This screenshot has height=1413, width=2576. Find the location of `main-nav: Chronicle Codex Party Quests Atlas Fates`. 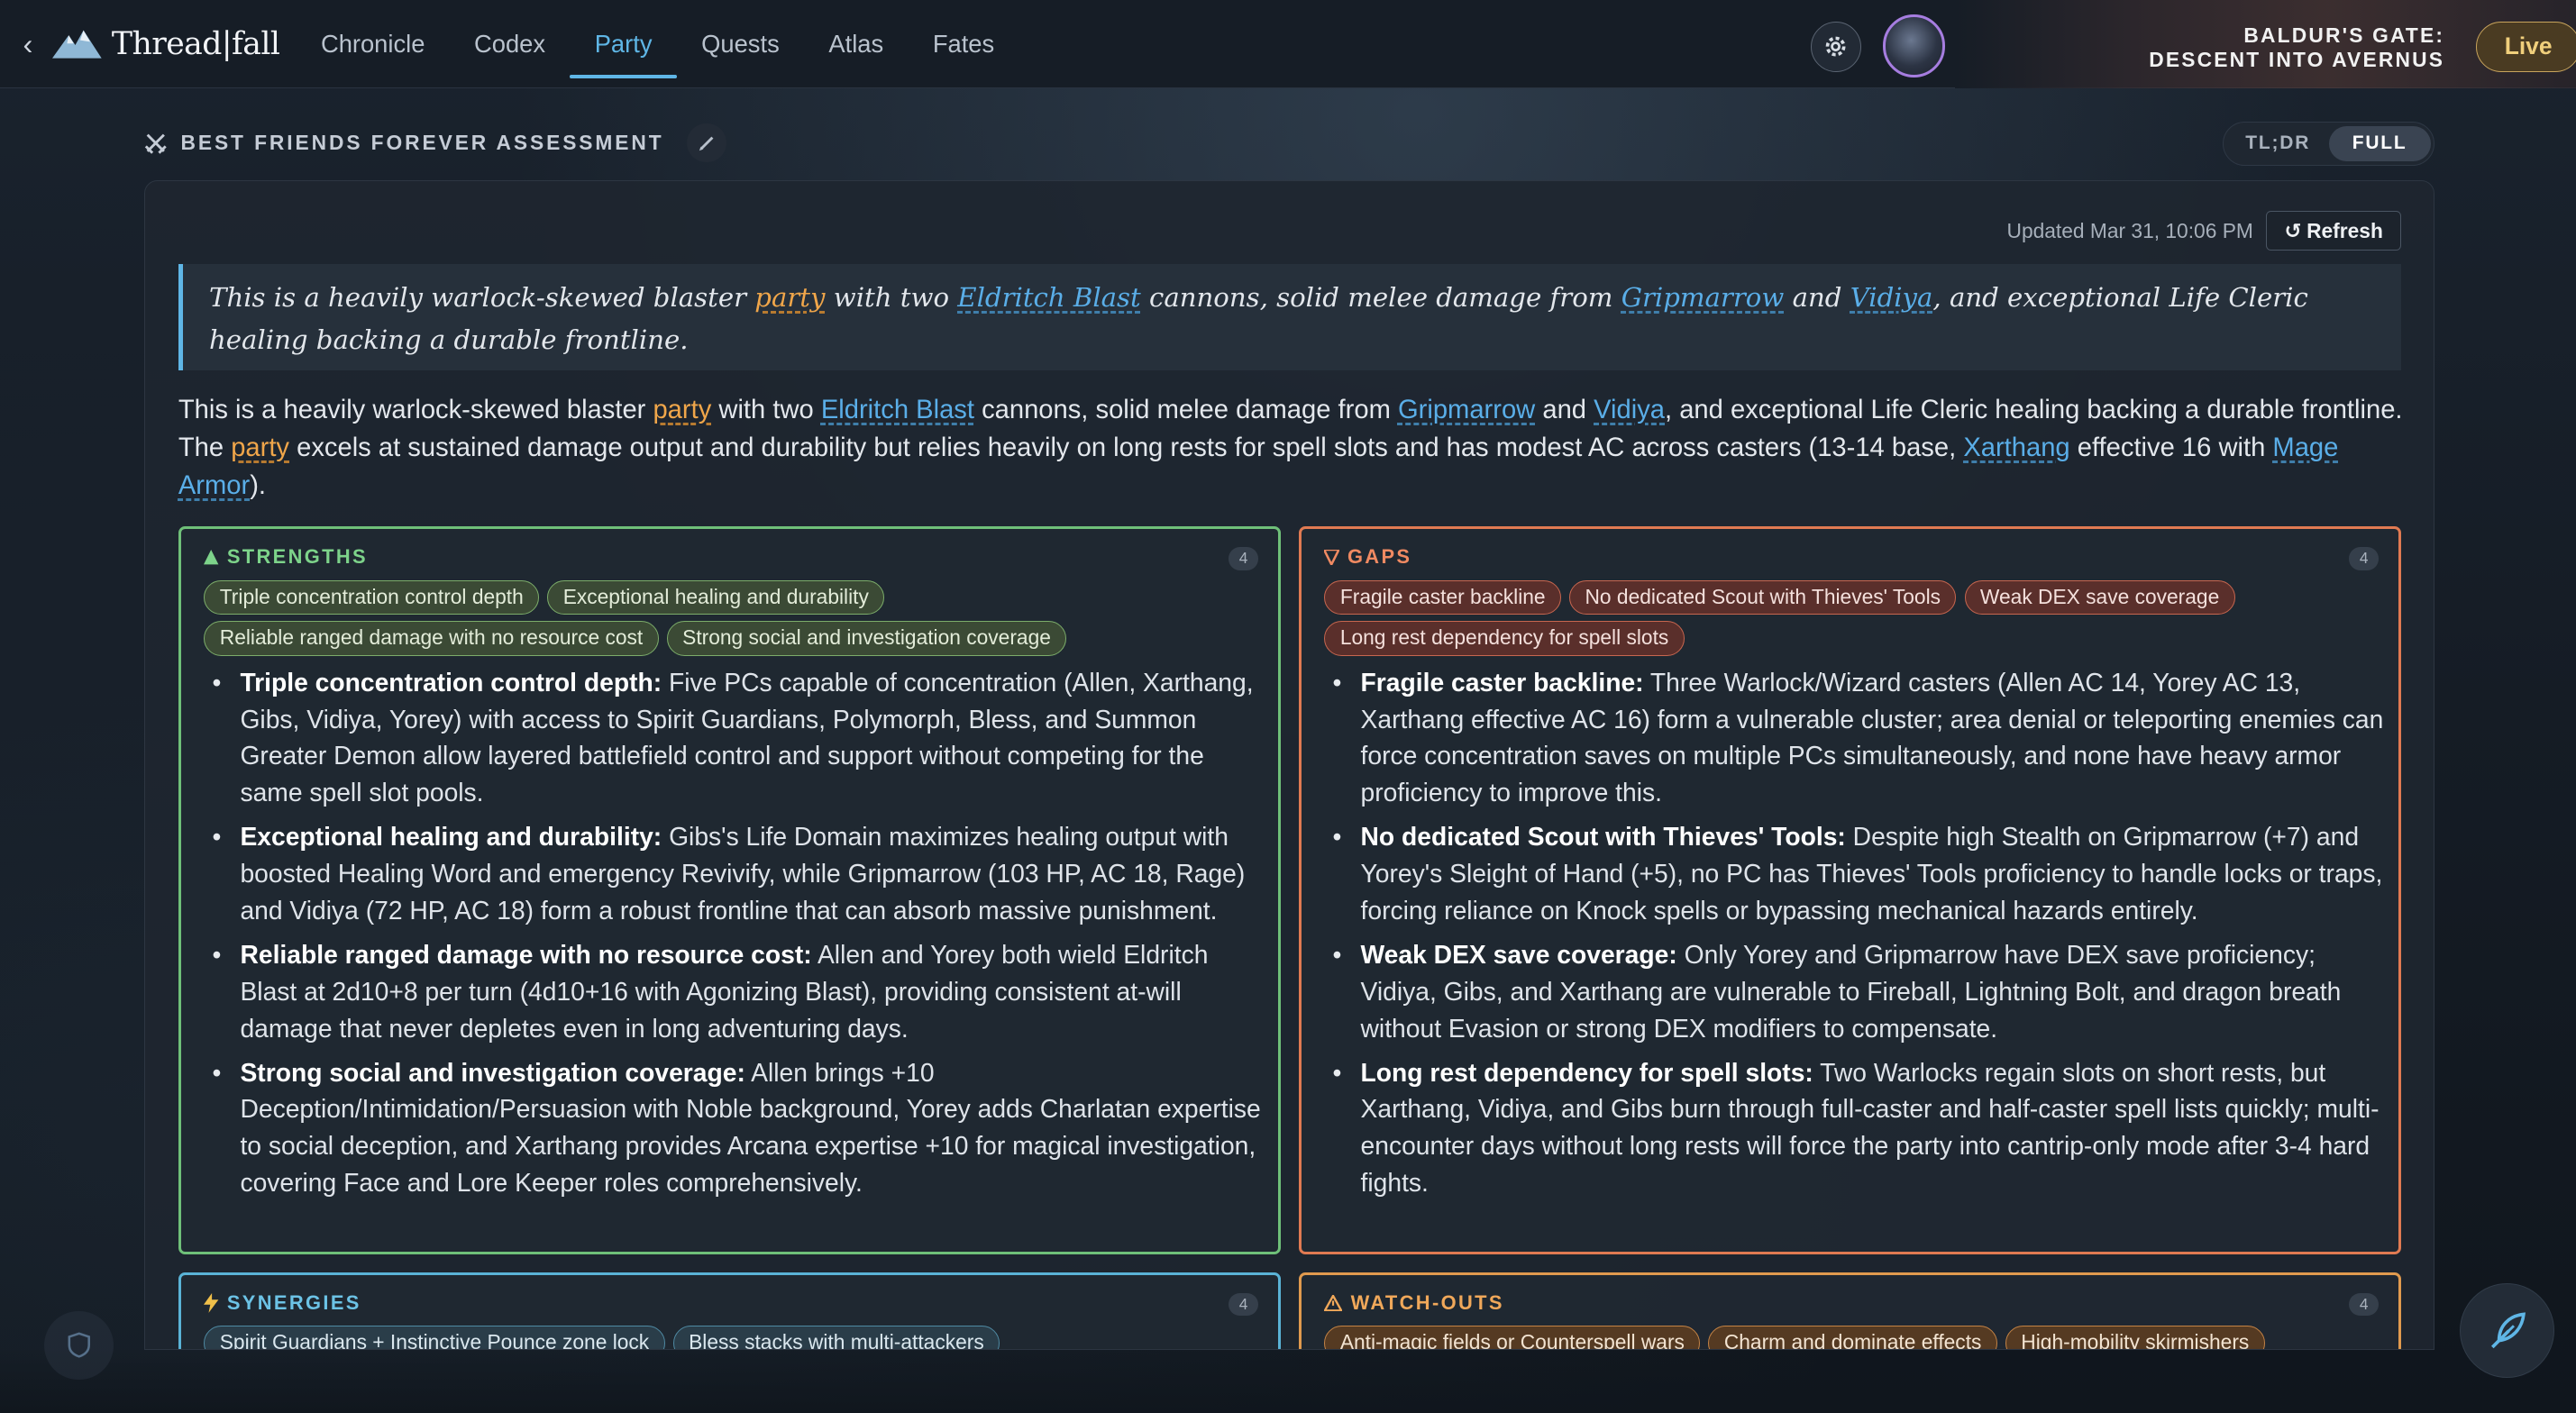

main-nav: Chronicle Codex Party Quests Atlas Fates is located at coordinates (658, 44).